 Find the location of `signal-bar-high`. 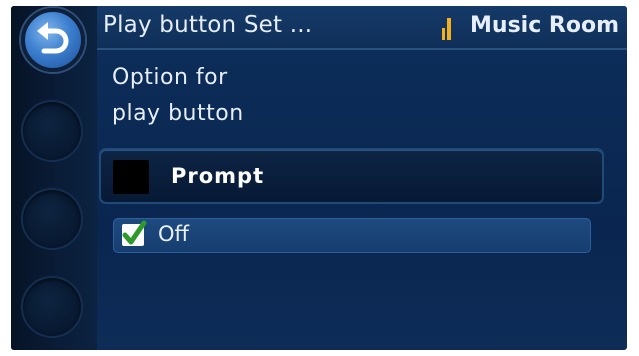

signal-bar-high is located at coordinates (449, 29).